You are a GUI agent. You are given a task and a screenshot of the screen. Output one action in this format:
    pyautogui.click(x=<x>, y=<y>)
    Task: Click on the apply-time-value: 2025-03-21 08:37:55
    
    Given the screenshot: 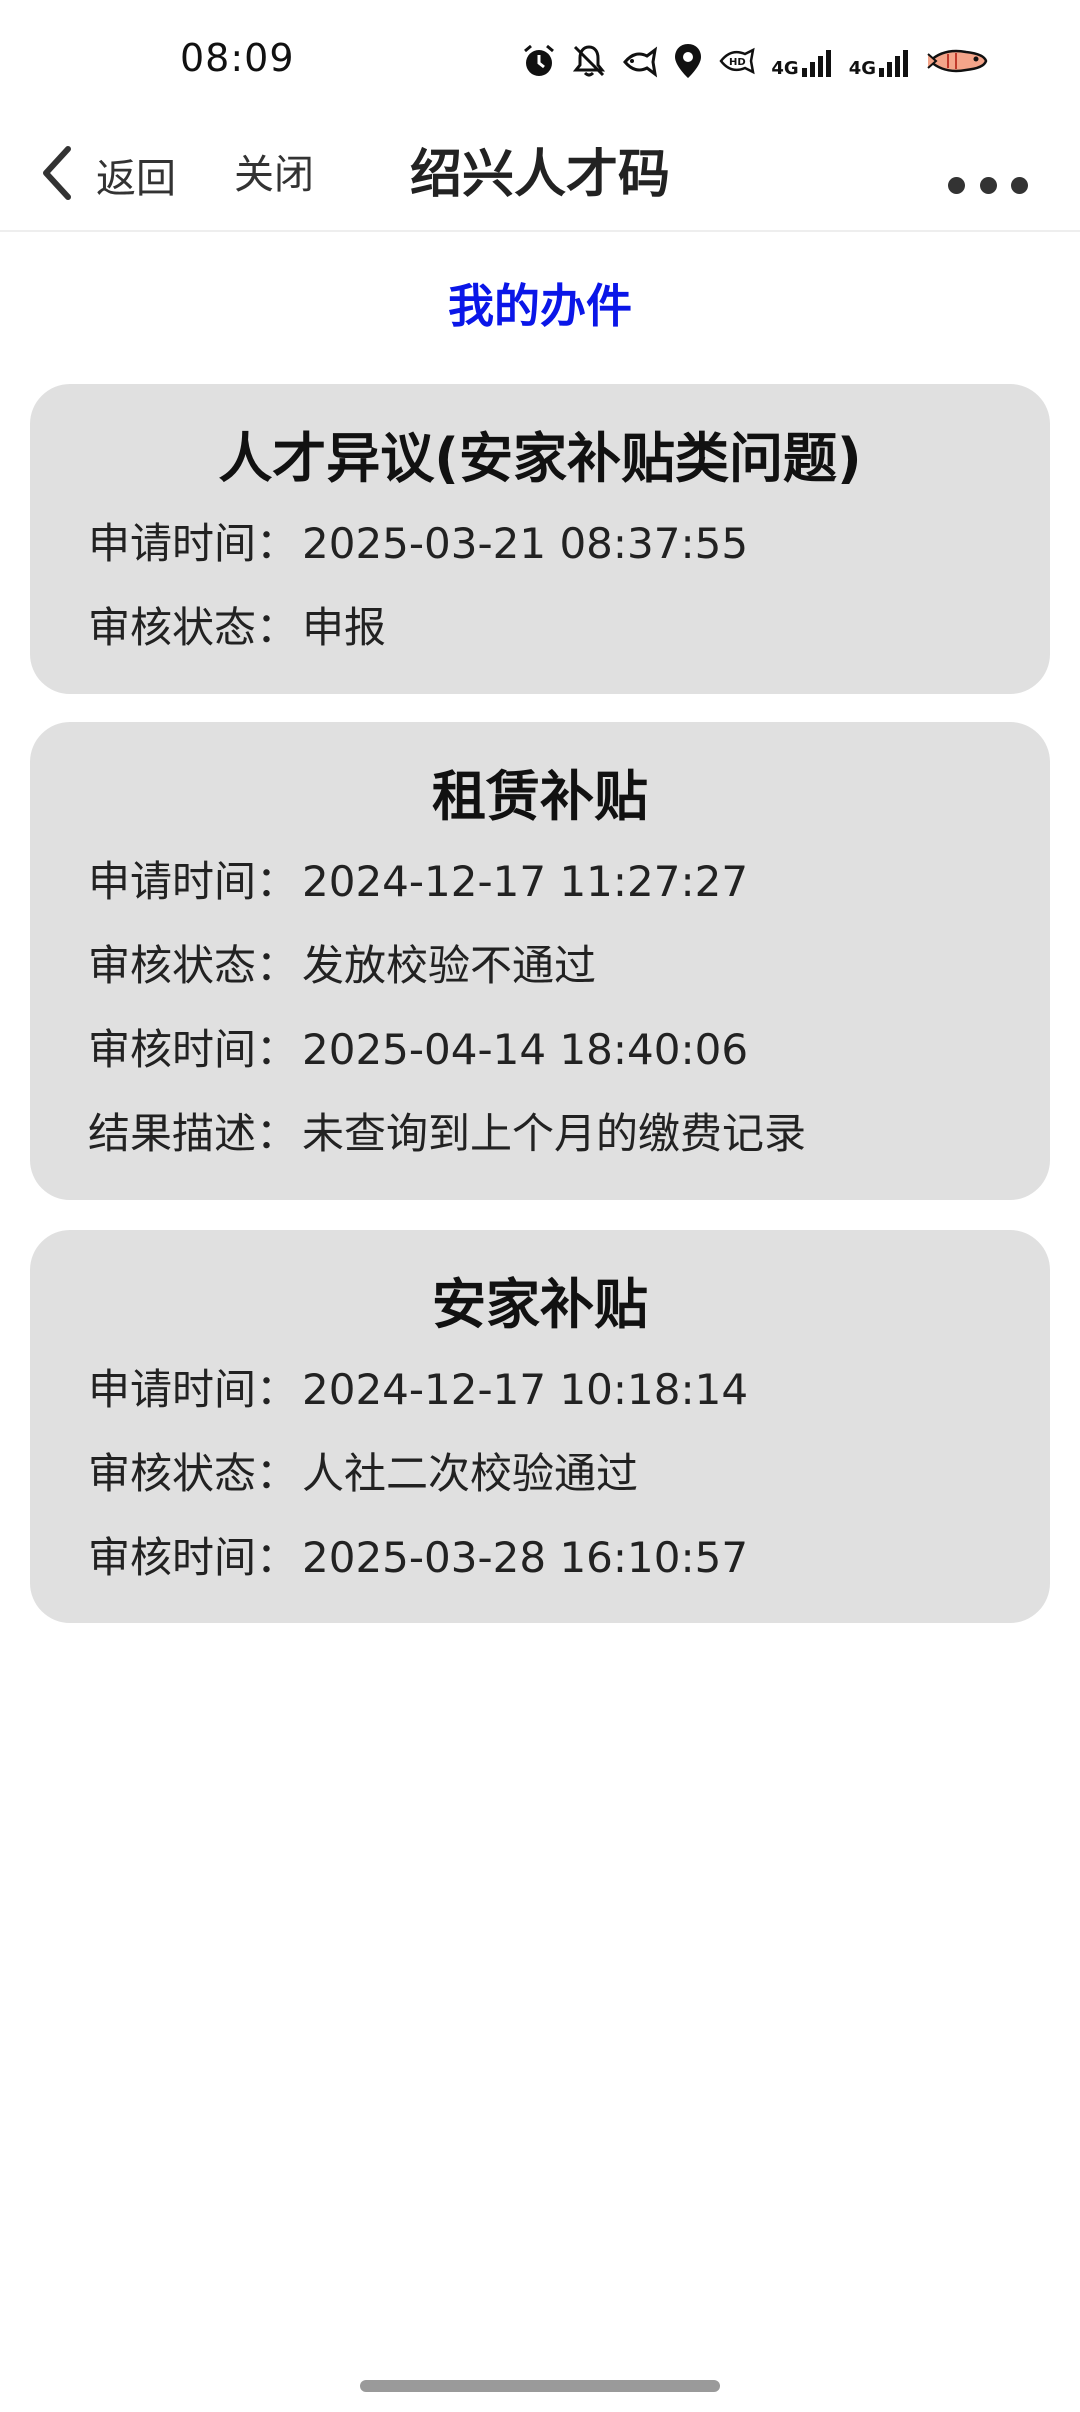 What is the action you would take?
    pyautogui.click(x=525, y=543)
    